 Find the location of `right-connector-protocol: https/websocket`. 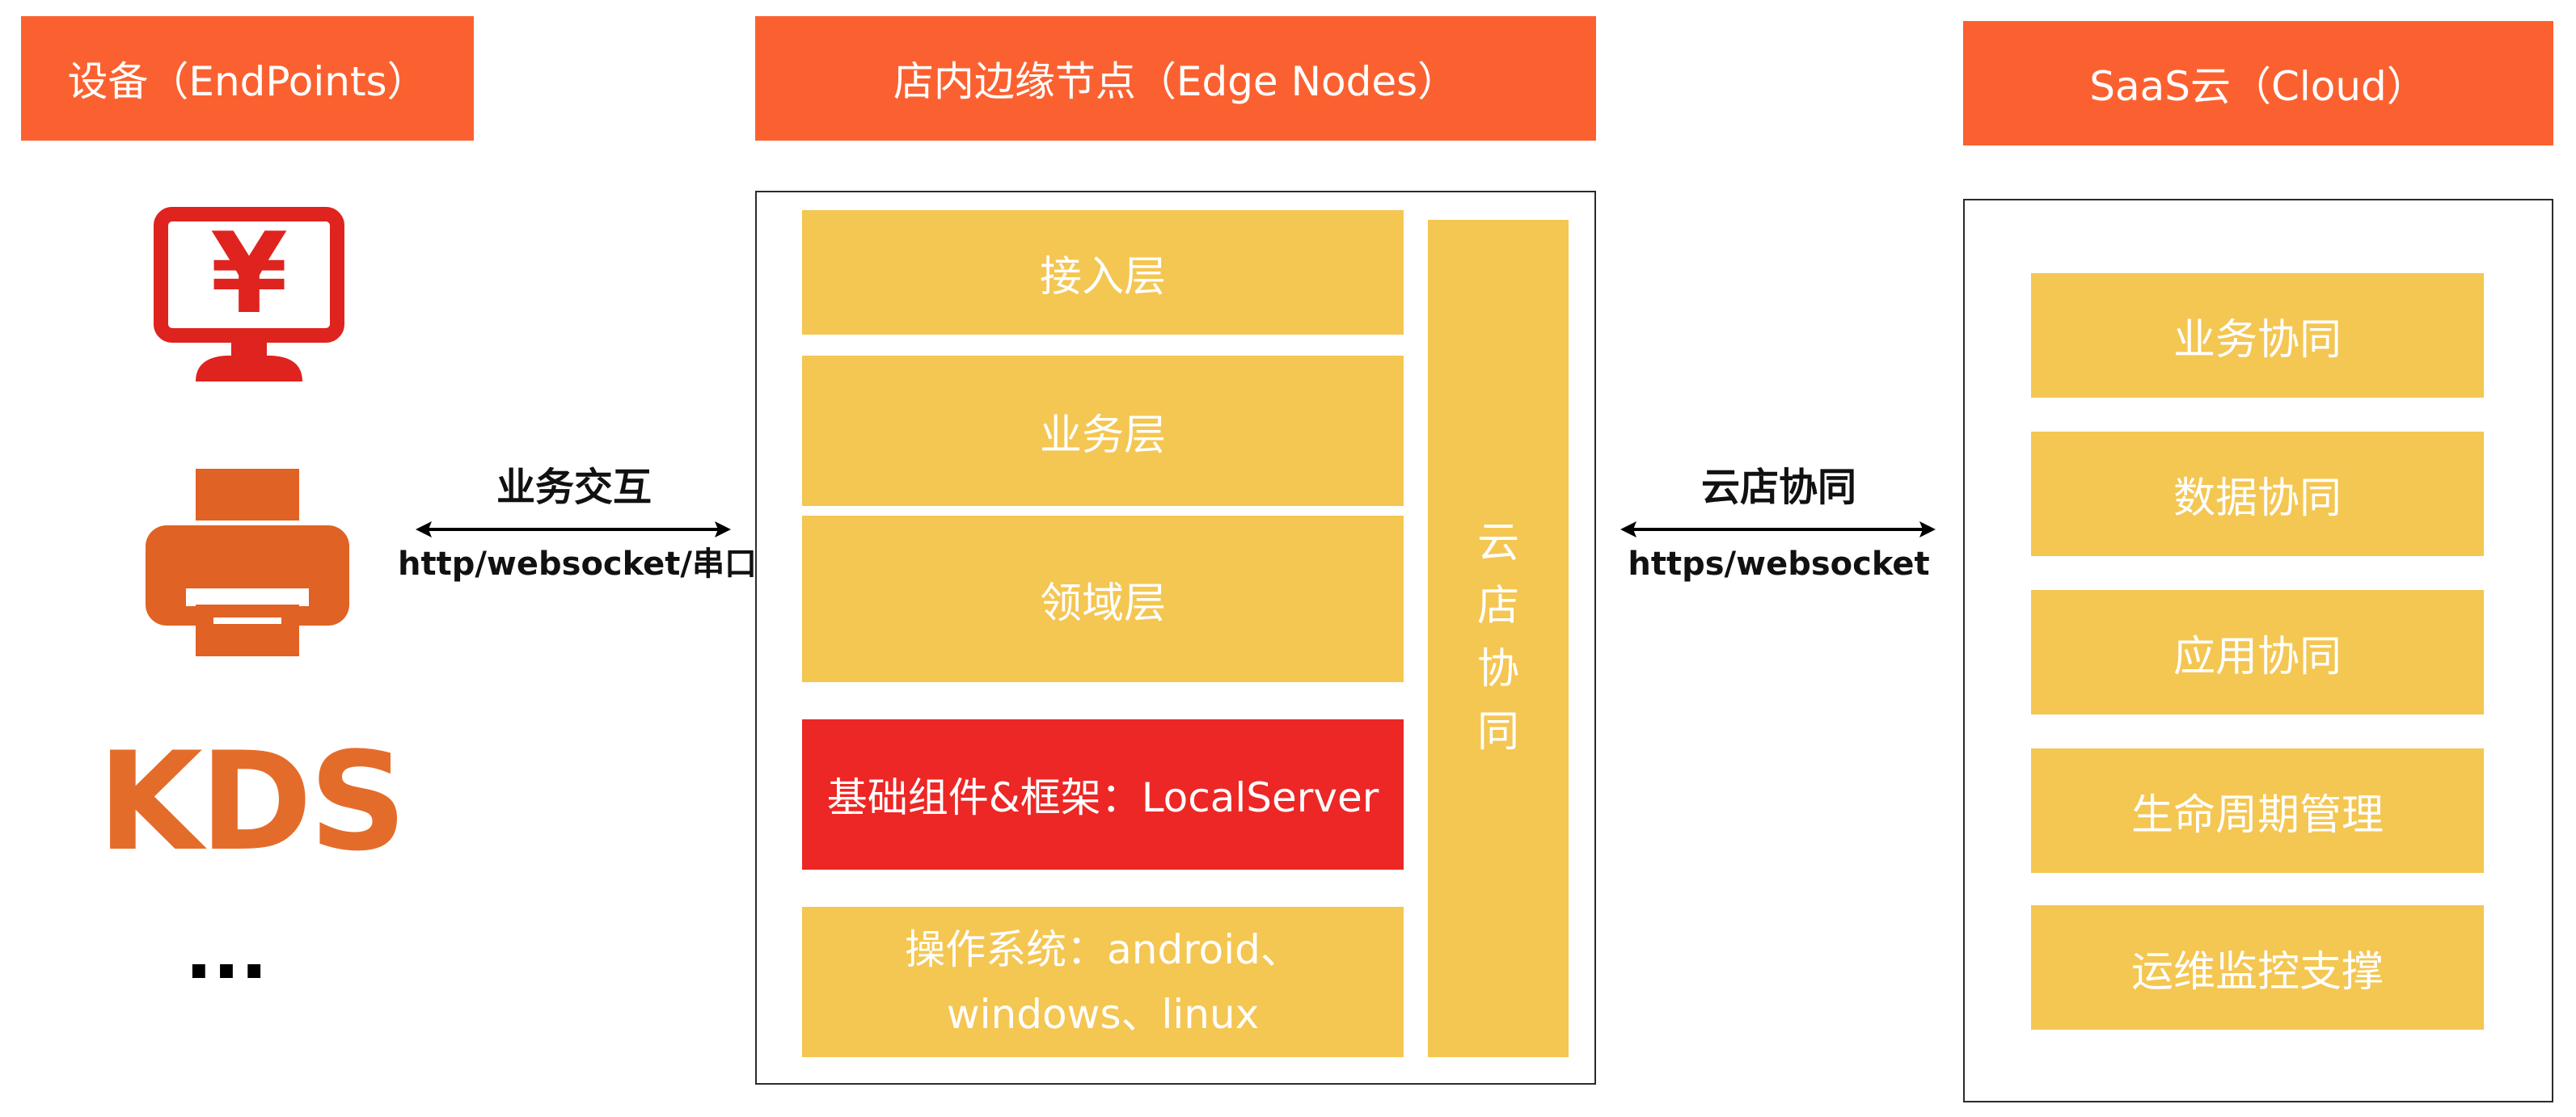

right-connector-protocol: https/websocket is located at coordinates (1779, 564).